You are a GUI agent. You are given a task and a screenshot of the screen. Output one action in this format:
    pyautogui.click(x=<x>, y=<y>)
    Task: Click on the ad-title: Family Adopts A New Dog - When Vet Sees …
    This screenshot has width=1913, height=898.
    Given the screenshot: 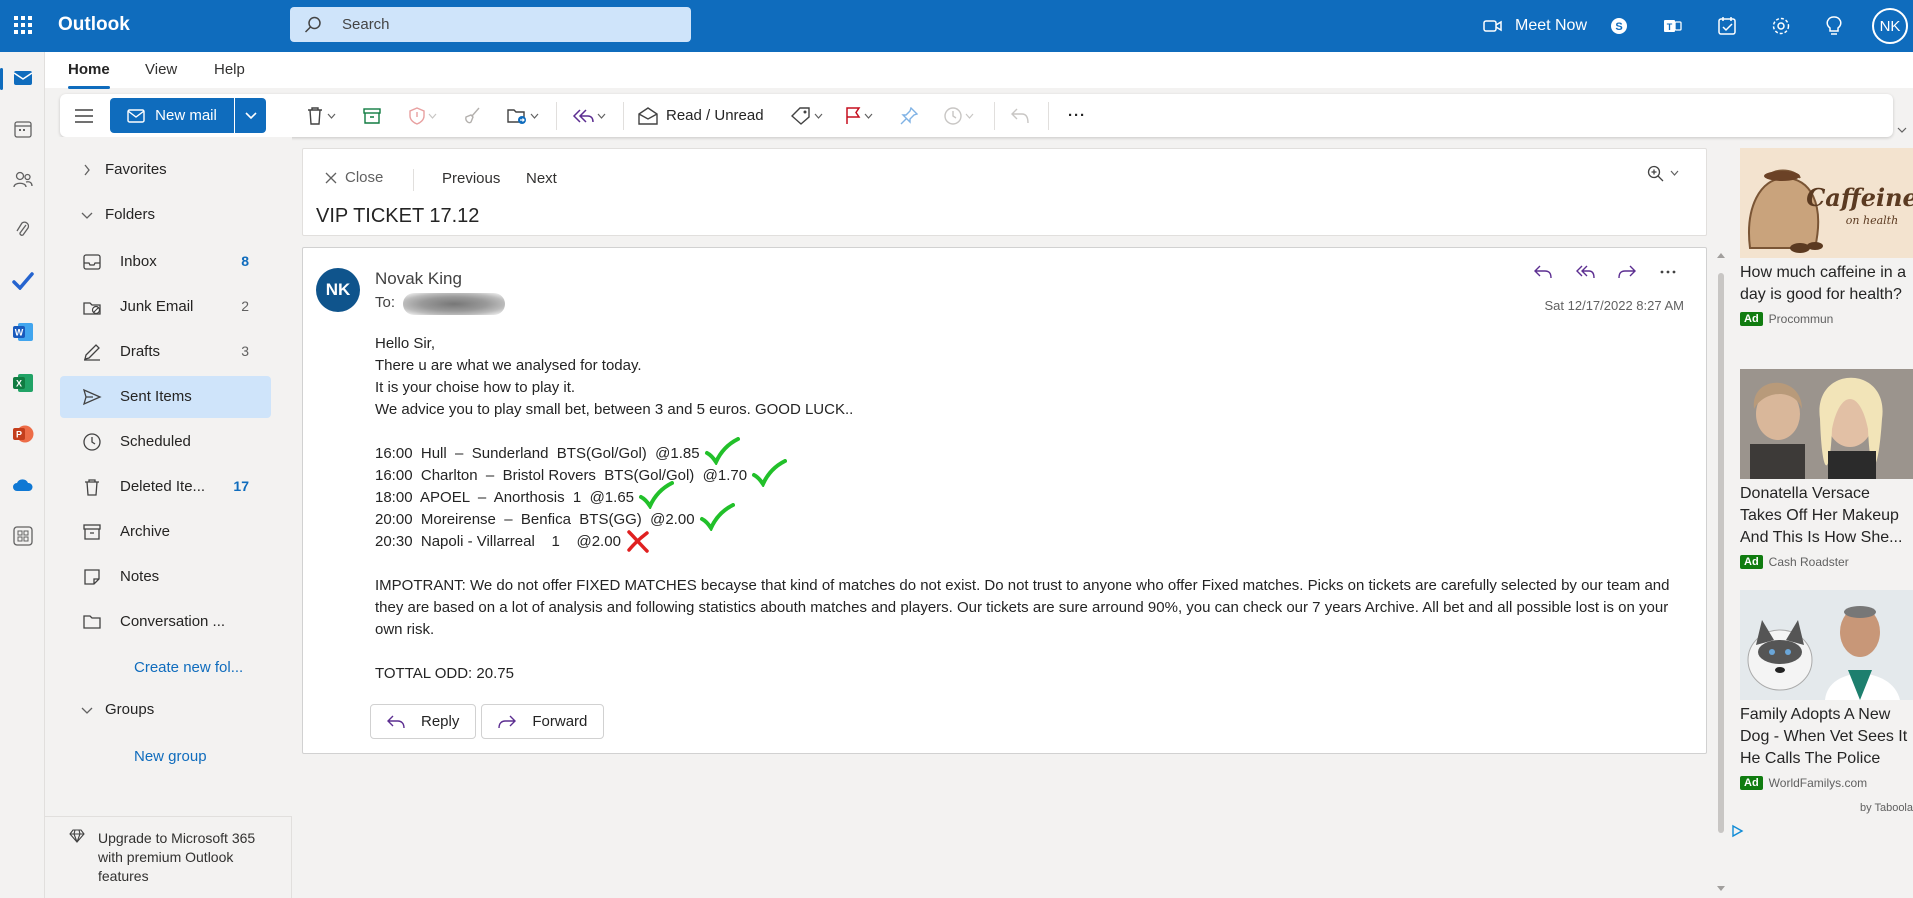 What is the action you would take?
    pyautogui.click(x=1826, y=737)
    